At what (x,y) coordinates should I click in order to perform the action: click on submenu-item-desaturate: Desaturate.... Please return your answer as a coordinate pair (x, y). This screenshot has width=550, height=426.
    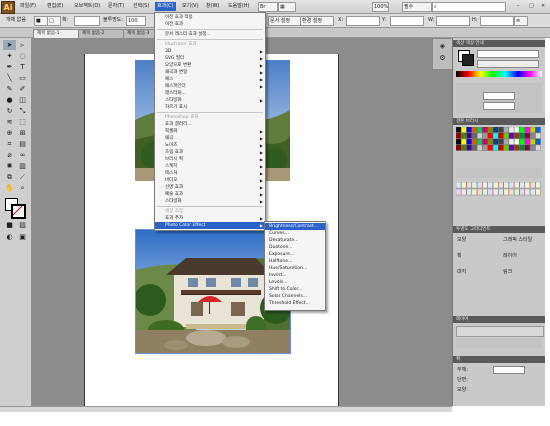
    Looking at the image, I should click on (292, 240).